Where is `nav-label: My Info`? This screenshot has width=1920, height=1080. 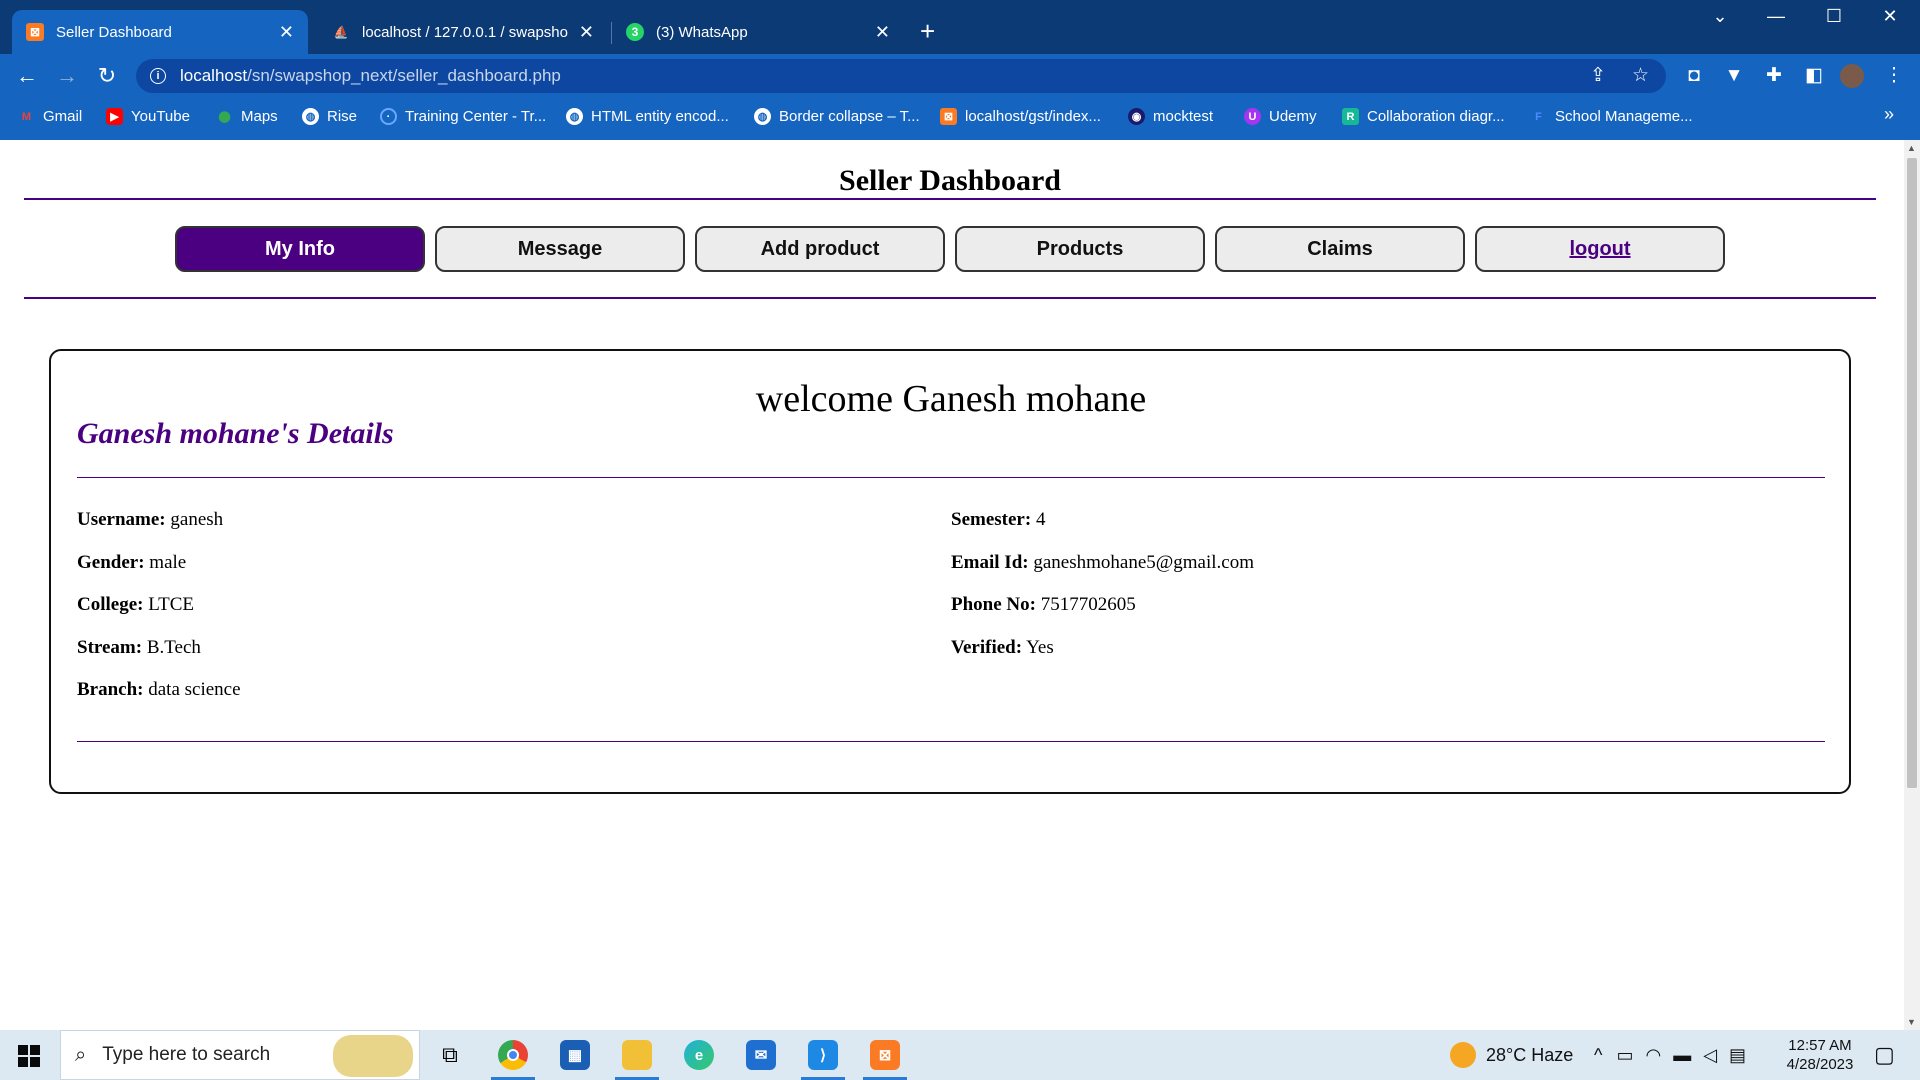 nav-label: My Info is located at coordinates (300, 248).